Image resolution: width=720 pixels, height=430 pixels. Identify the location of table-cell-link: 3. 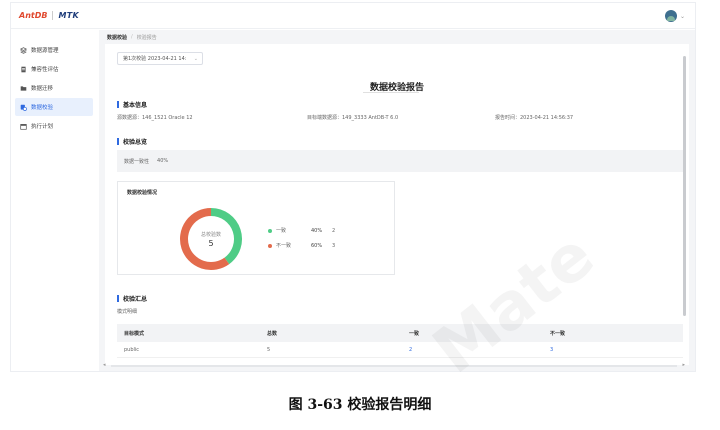
(551, 349).